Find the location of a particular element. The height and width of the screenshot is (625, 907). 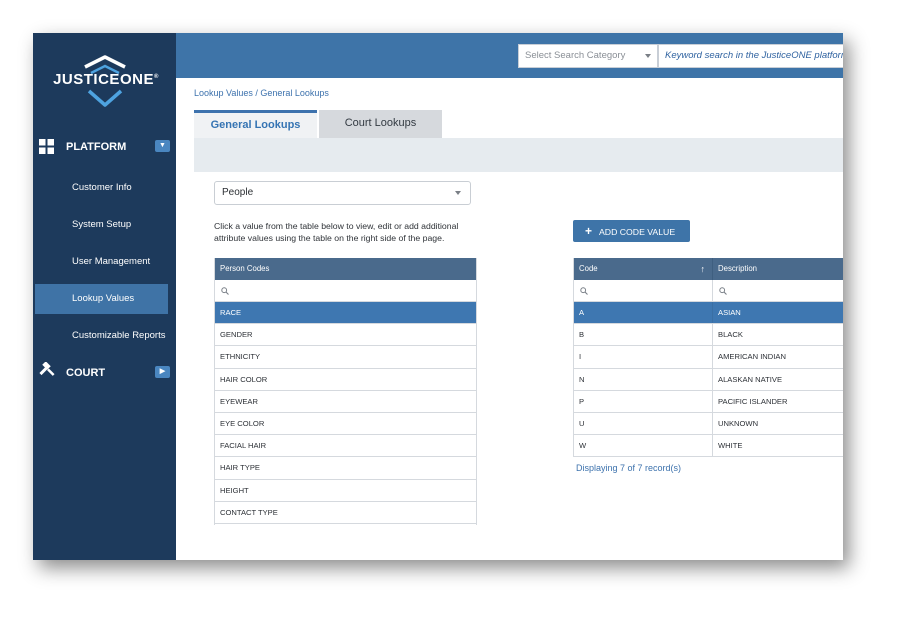

code-cell: N is located at coordinates (582, 379).